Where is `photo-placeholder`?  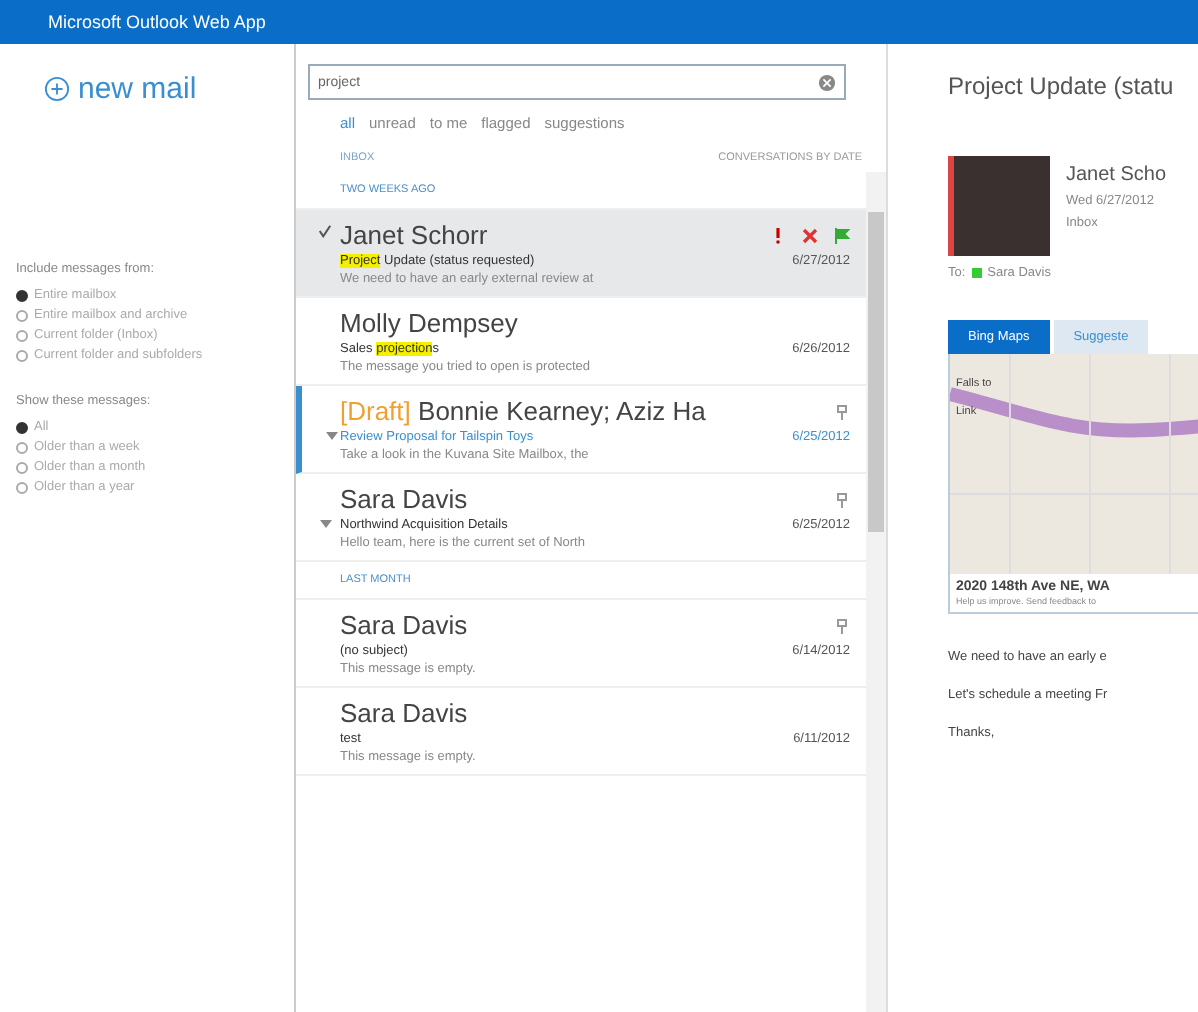 photo-placeholder is located at coordinates (999, 206).